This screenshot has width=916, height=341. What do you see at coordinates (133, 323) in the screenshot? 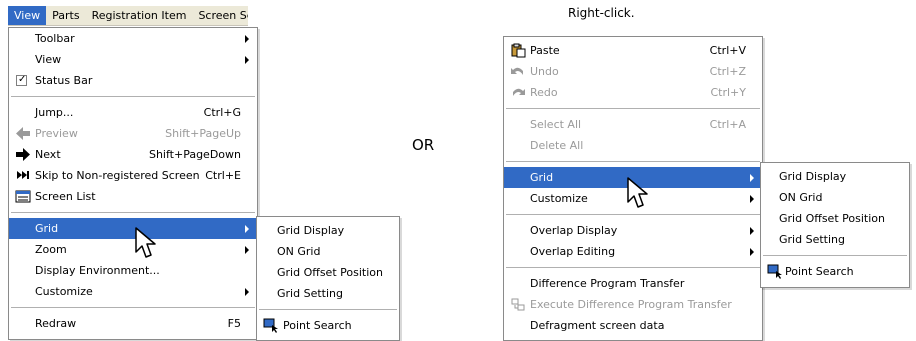
I see `menu-item-redraw: Redraw F5` at bounding box center [133, 323].